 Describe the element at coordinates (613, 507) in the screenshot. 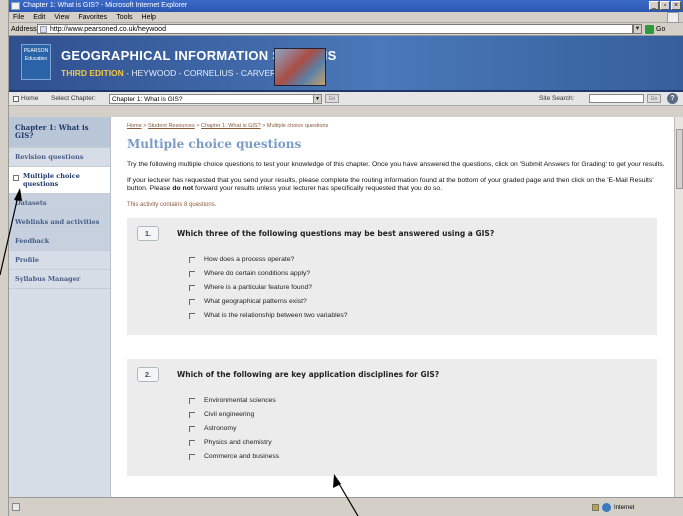

I see `security-zone: Internet` at that location.